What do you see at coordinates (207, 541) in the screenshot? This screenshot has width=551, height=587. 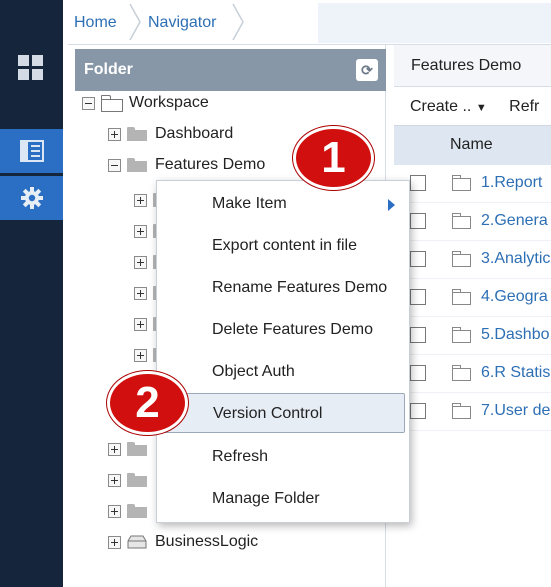 I see `tree-item-label: BusinessLogic` at bounding box center [207, 541].